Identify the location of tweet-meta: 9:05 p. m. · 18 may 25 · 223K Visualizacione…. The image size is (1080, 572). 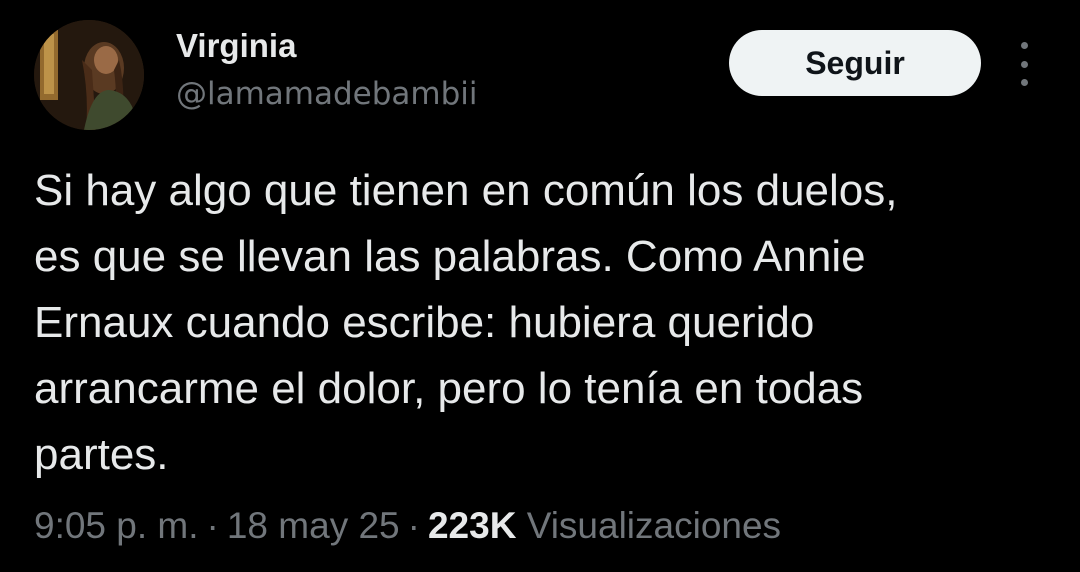
(407, 526).